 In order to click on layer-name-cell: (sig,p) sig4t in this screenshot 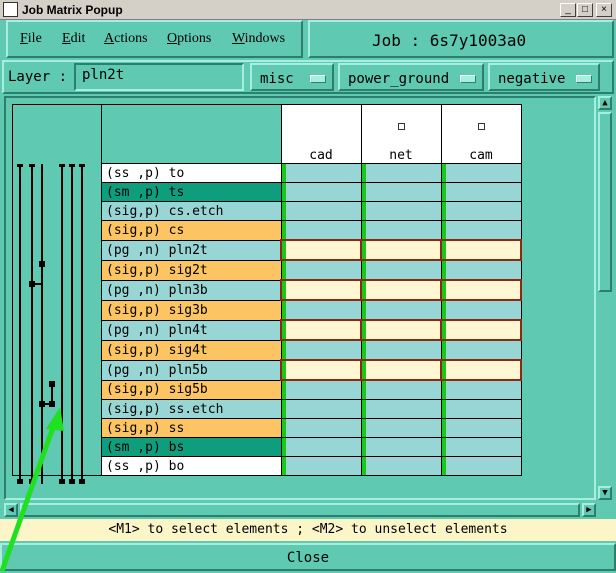, I will do `click(191, 350)`.